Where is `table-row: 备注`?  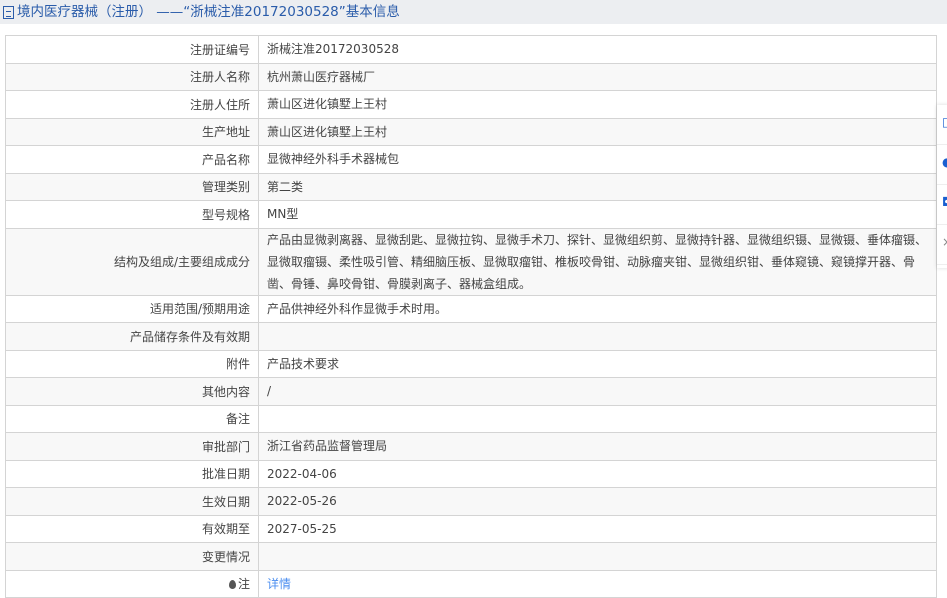
table-row: 备注 is located at coordinates (471, 418).